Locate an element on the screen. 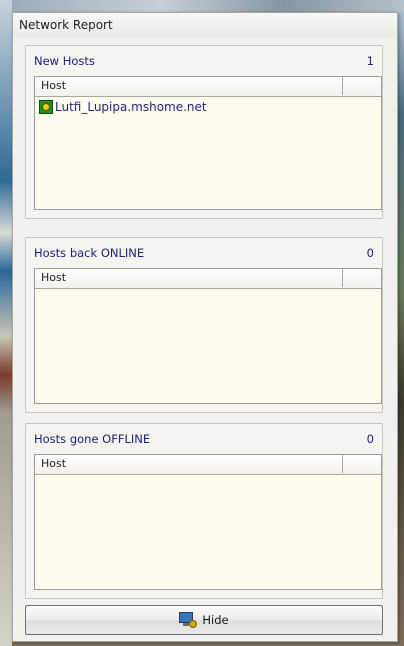 Image resolution: width=404 pixels, height=646 pixels. desktop-background-strip is located at coordinates (6, 323).